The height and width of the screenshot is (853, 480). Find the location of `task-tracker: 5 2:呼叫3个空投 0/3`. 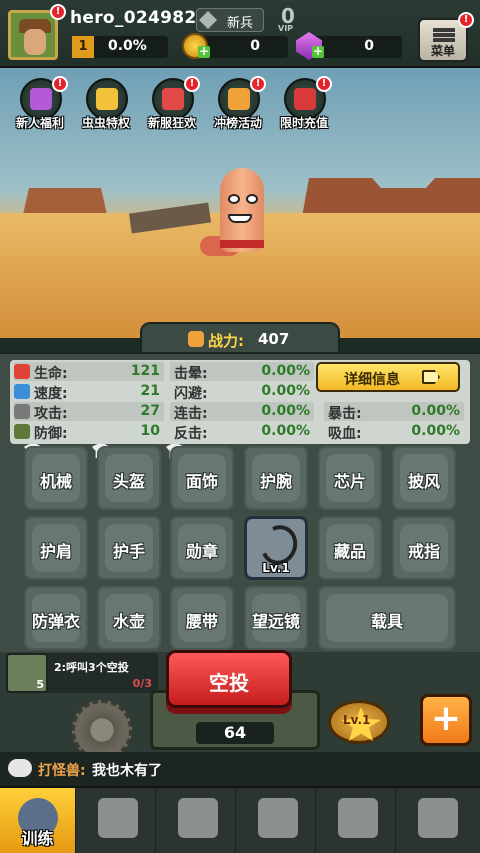

task-tracker: 5 2:呼叫3个空投 0/3 is located at coordinates (82, 673).